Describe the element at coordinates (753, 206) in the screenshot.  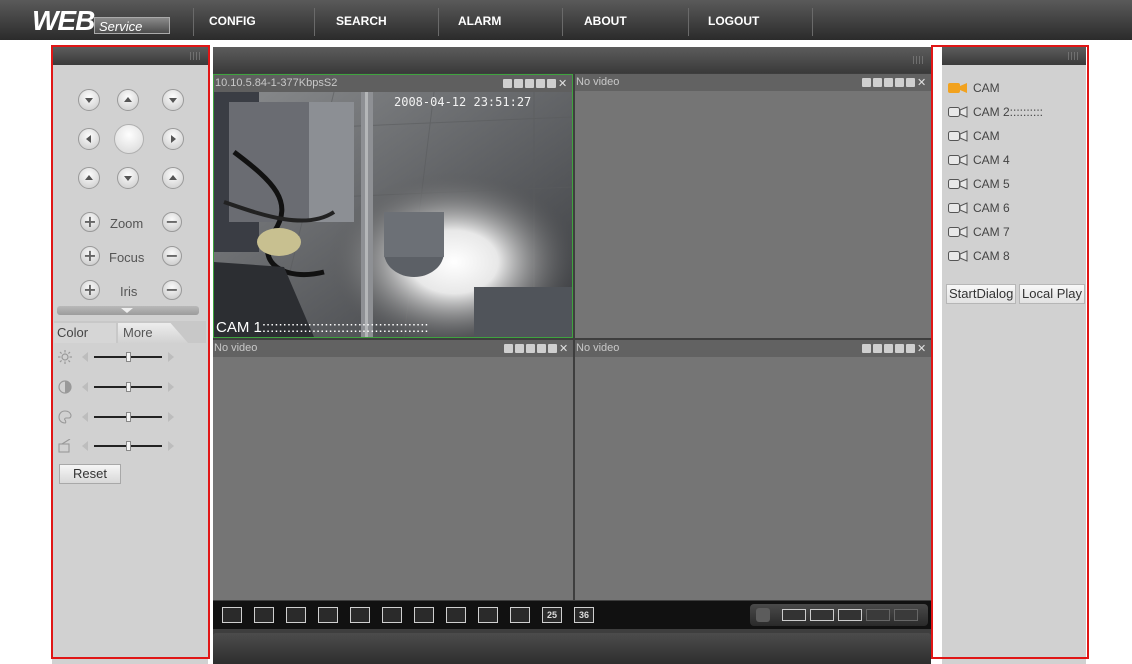
I see `video-cell-2: No video ✕` at that location.